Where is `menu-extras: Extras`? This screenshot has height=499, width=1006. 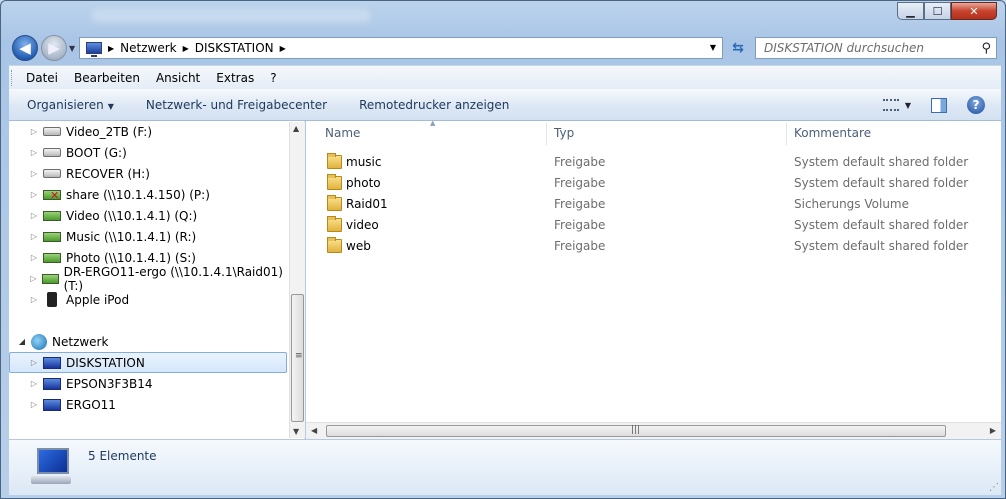
menu-extras: Extras is located at coordinates (235, 78).